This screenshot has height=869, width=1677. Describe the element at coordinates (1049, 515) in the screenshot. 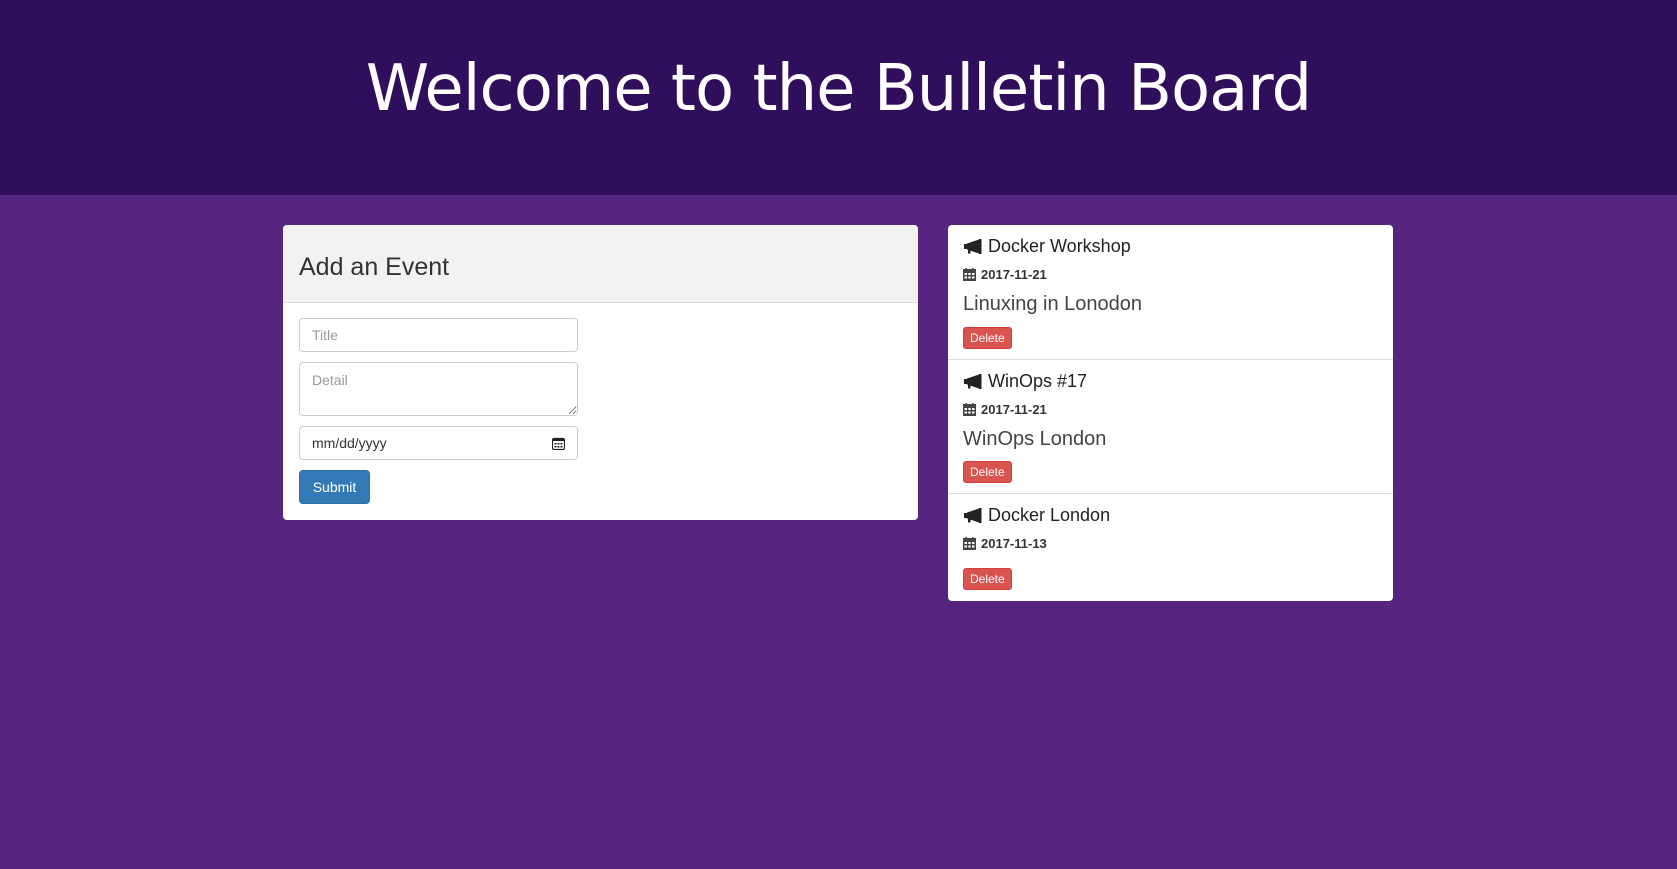

I see `event-title: Docker London` at that location.